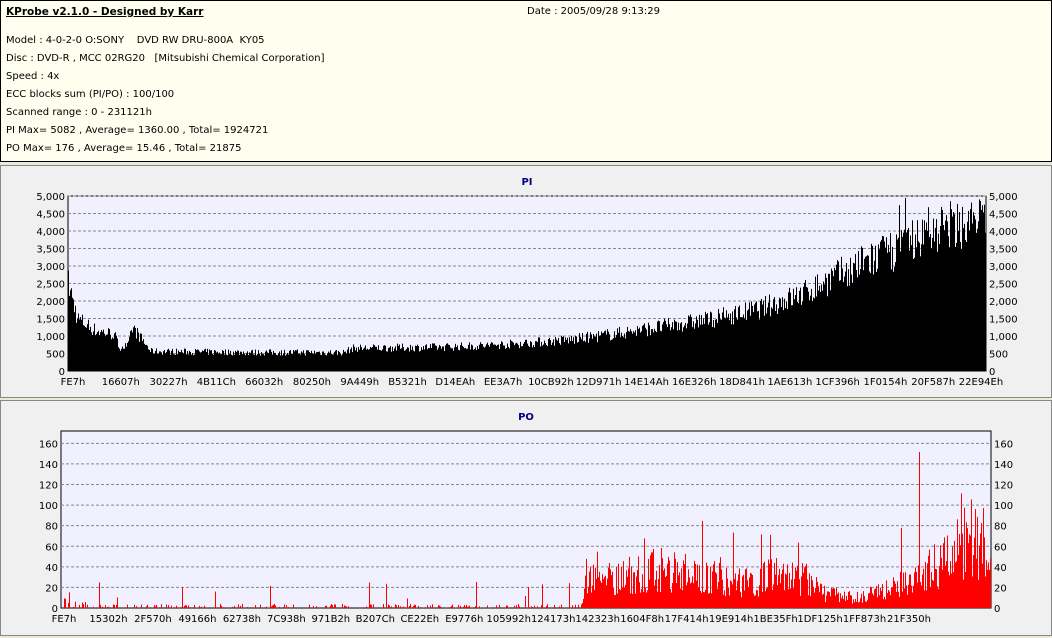 Image resolution: width=1052 pixels, height=638 pixels. Describe the element at coordinates (551, 382) in the screenshot. I see `x-tick-label: 10CB92h` at that location.